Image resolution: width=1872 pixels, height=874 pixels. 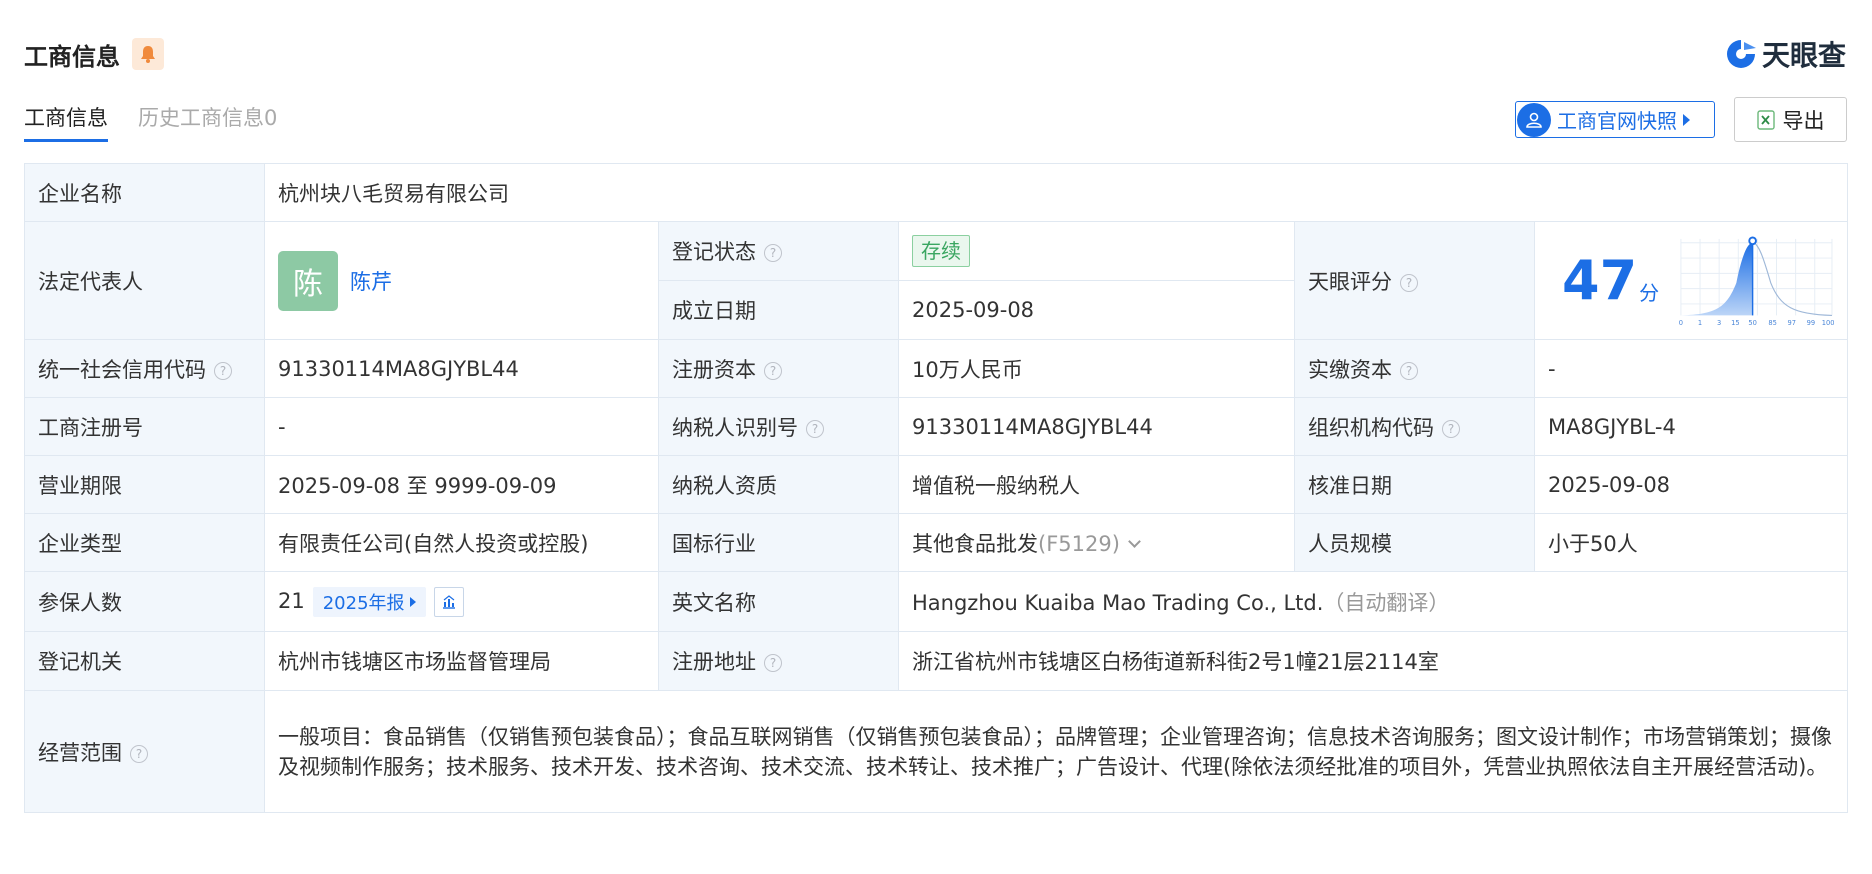 I want to click on tax-qual-value: 增值税一般纳税人, so click(x=1096, y=484).